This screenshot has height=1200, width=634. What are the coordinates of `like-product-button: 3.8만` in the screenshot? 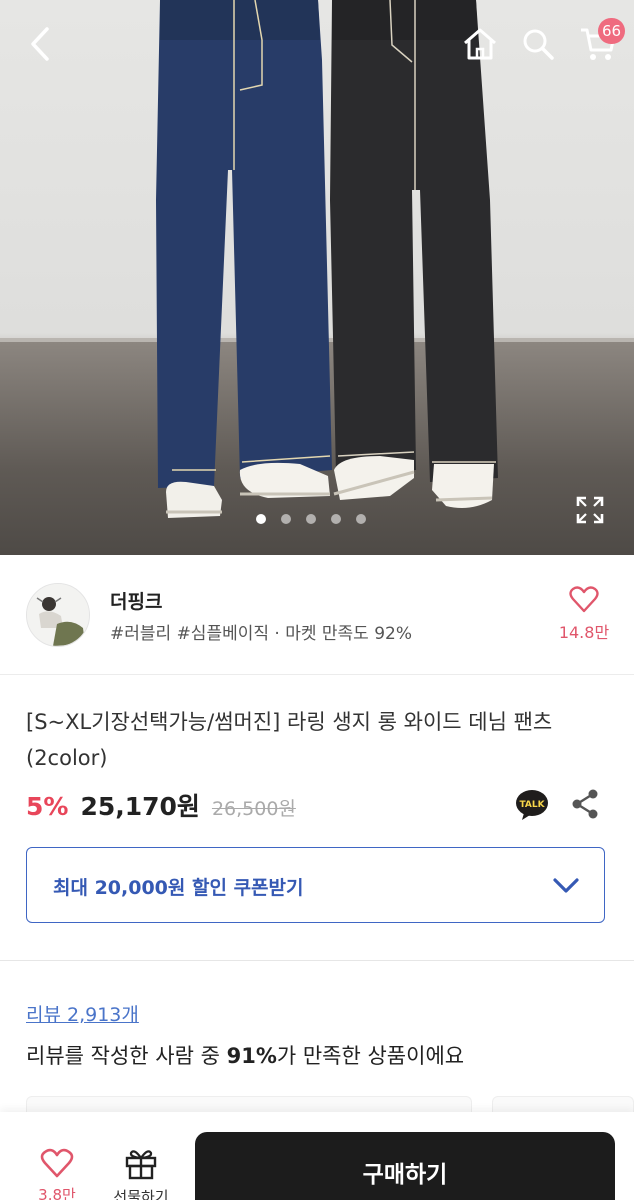 It's located at (57, 1174).